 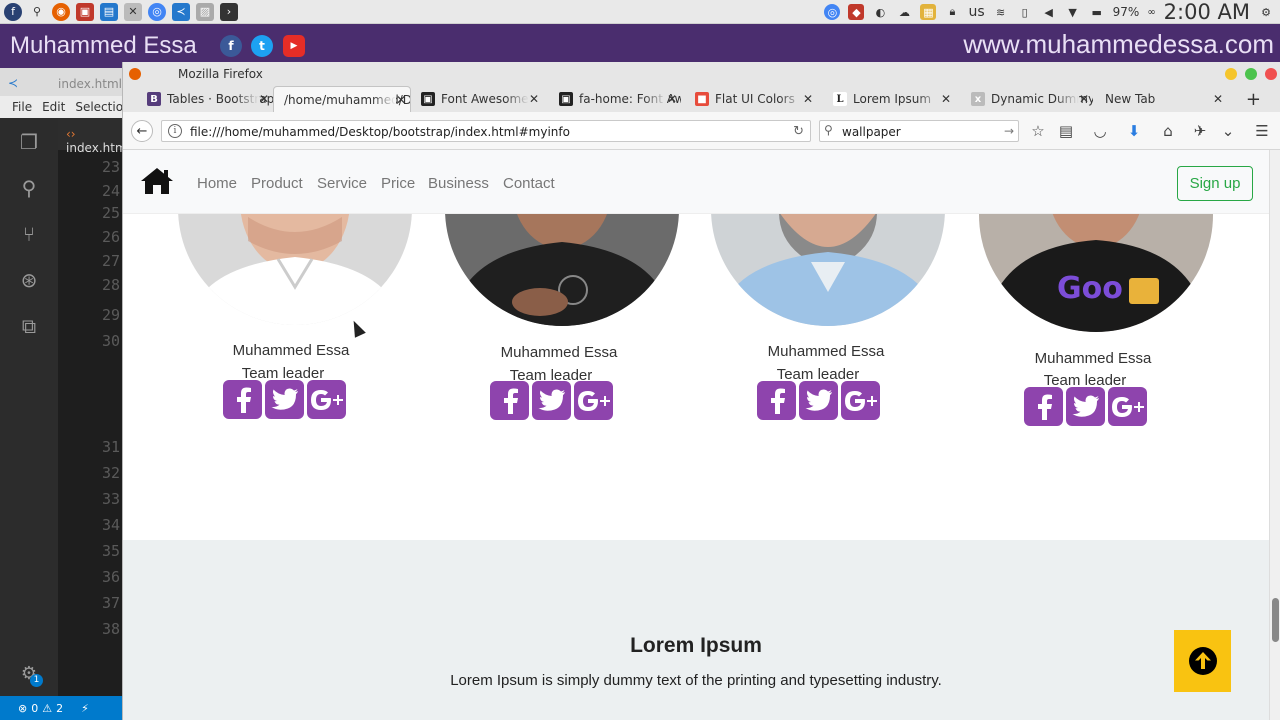 What do you see at coordinates (928, 12) in the screenshot?
I see `package-icon: ▦` at bounding box center [928, 12].